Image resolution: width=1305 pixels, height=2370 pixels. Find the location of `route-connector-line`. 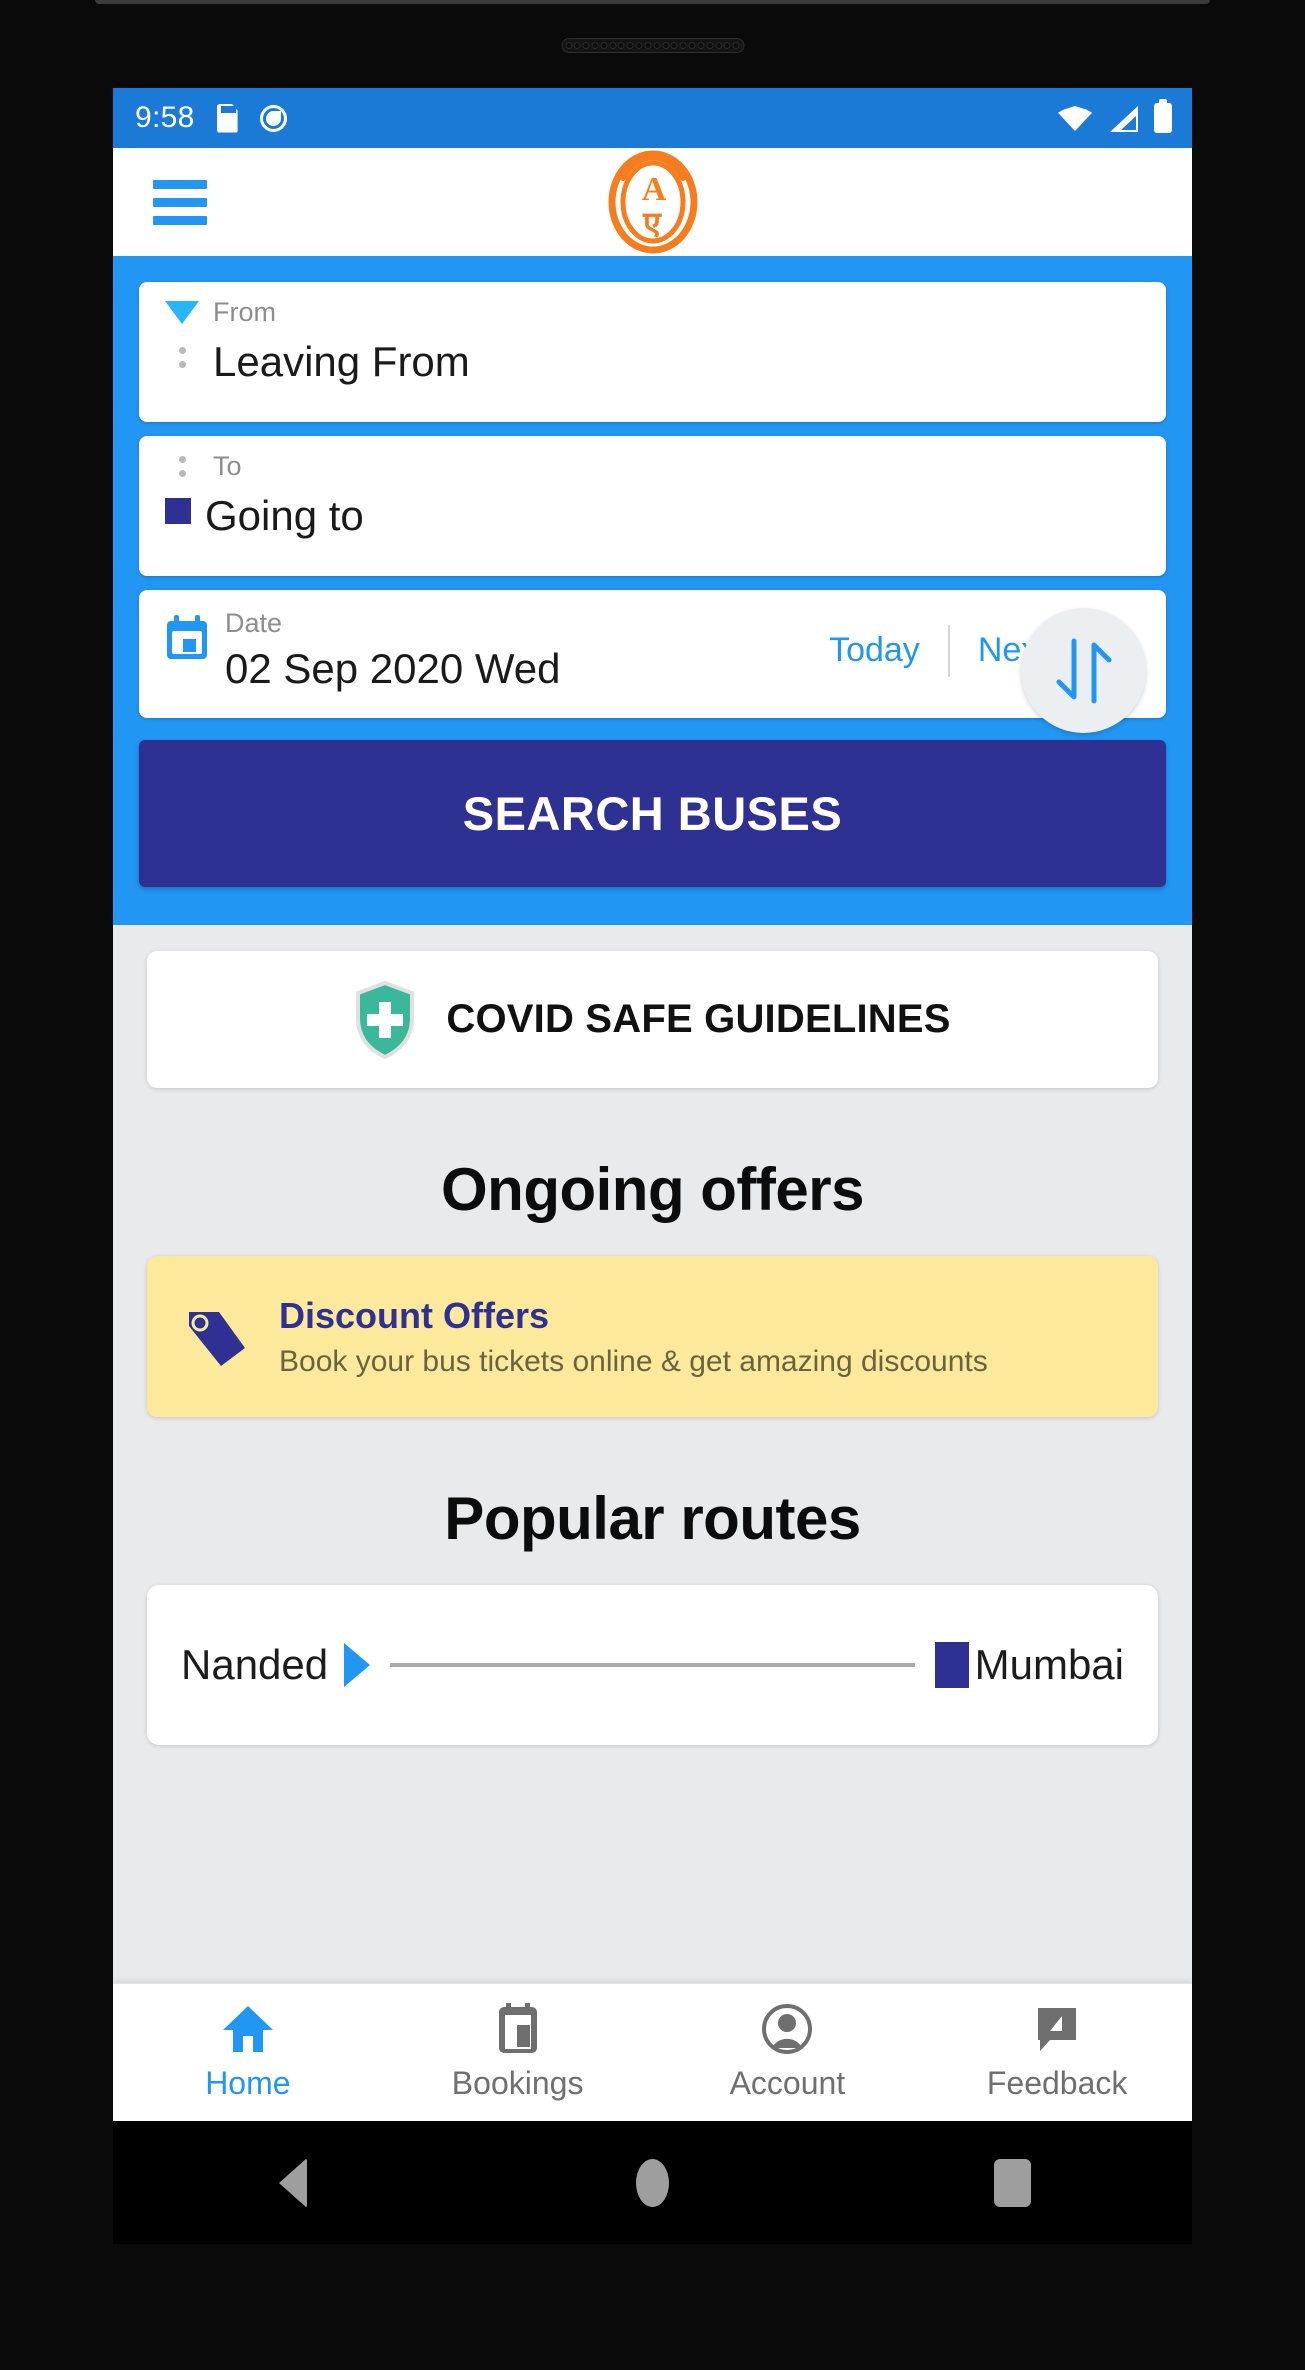

route-connector-line is located at coordinates (652, 1665).